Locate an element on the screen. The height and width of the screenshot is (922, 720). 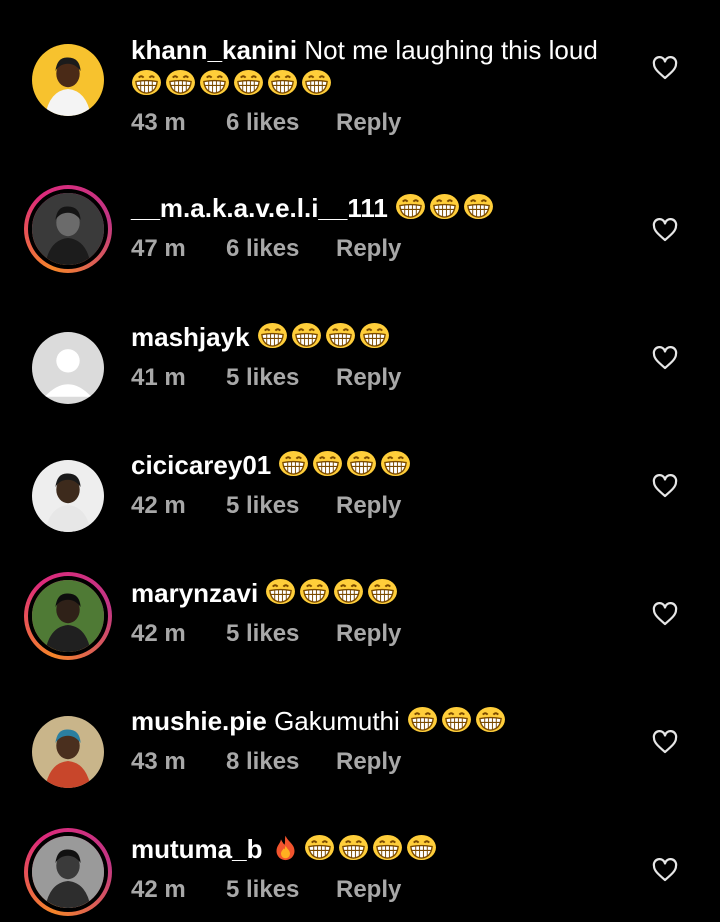
reply-button: Reply is located at coordinates (368, 890).